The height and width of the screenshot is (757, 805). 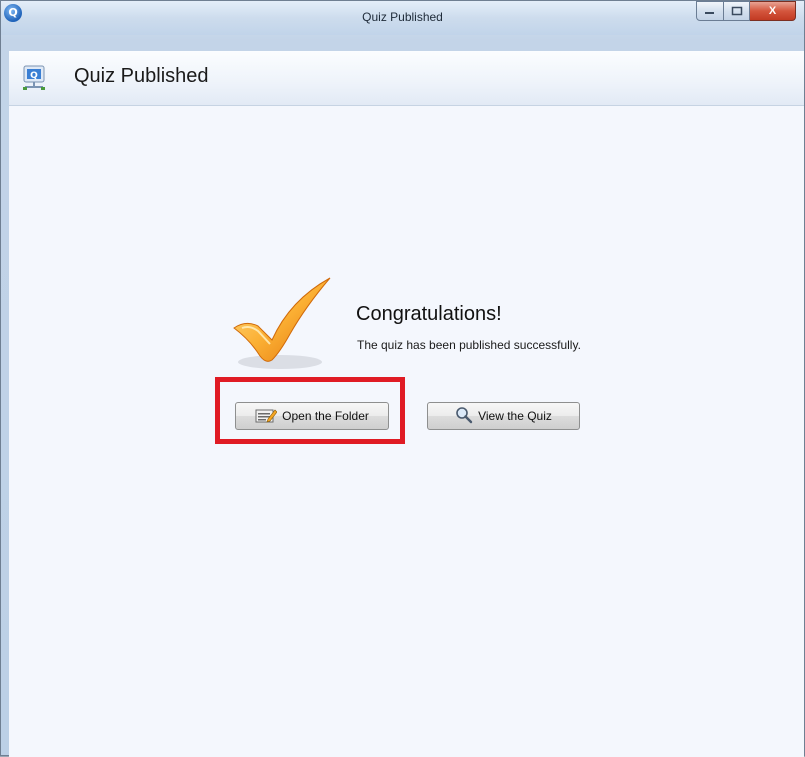 I want to click on window-title: Quiz Published, so click(x=402, y=17).